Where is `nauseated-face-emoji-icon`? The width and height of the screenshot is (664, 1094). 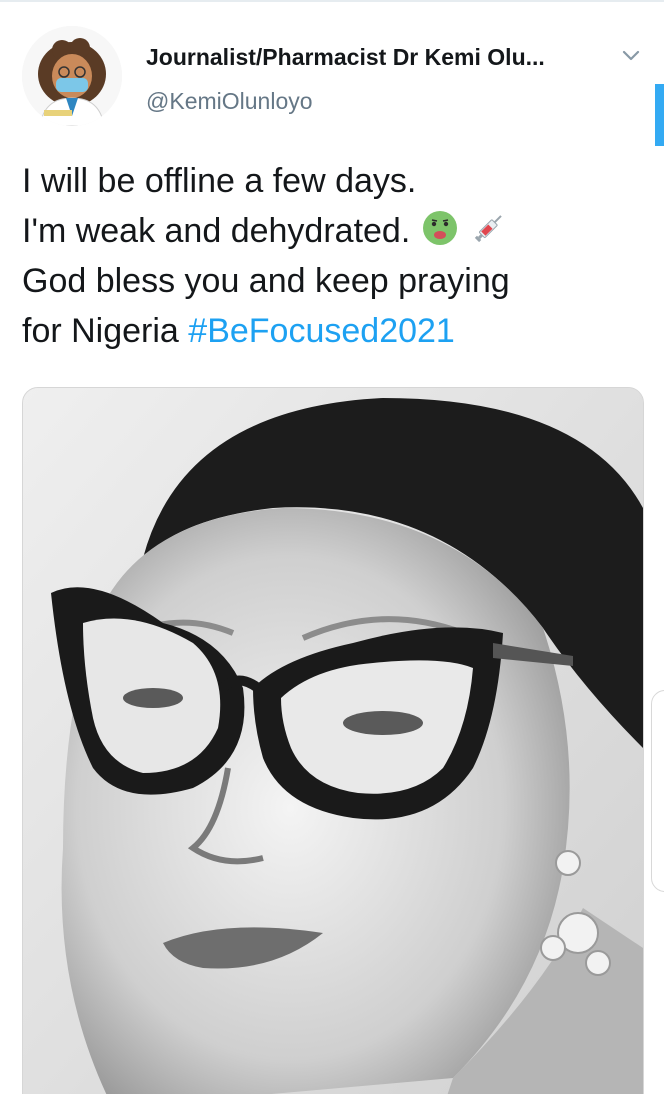 nauseated-face-emoji-icon is located at coordinates (440, 228).